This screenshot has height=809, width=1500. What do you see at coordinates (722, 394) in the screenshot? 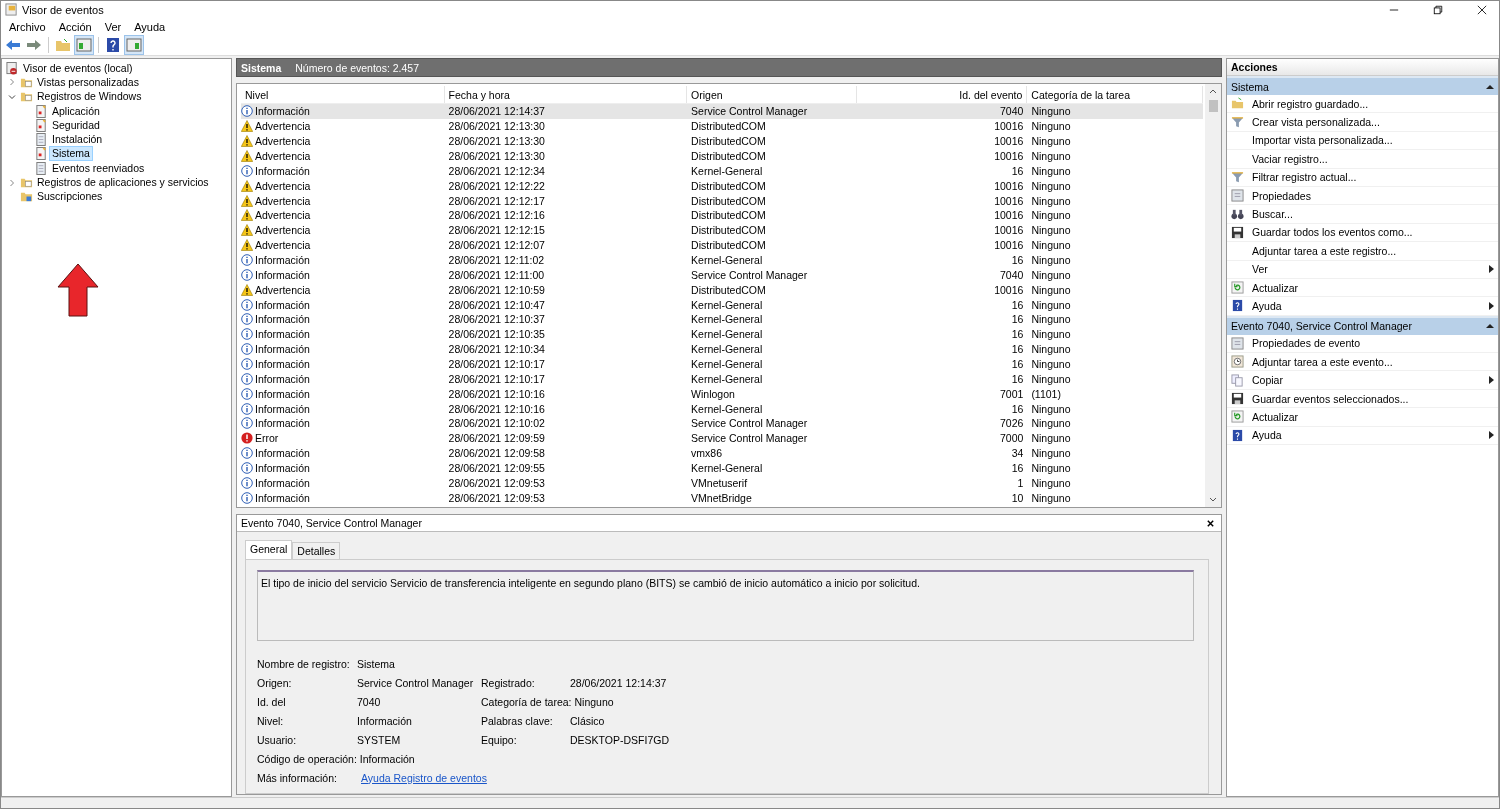
I see `event-row: Información 28/06/2021 12:10:16 Winlogon 7001 (1101)` at bounding box center [722, 394].